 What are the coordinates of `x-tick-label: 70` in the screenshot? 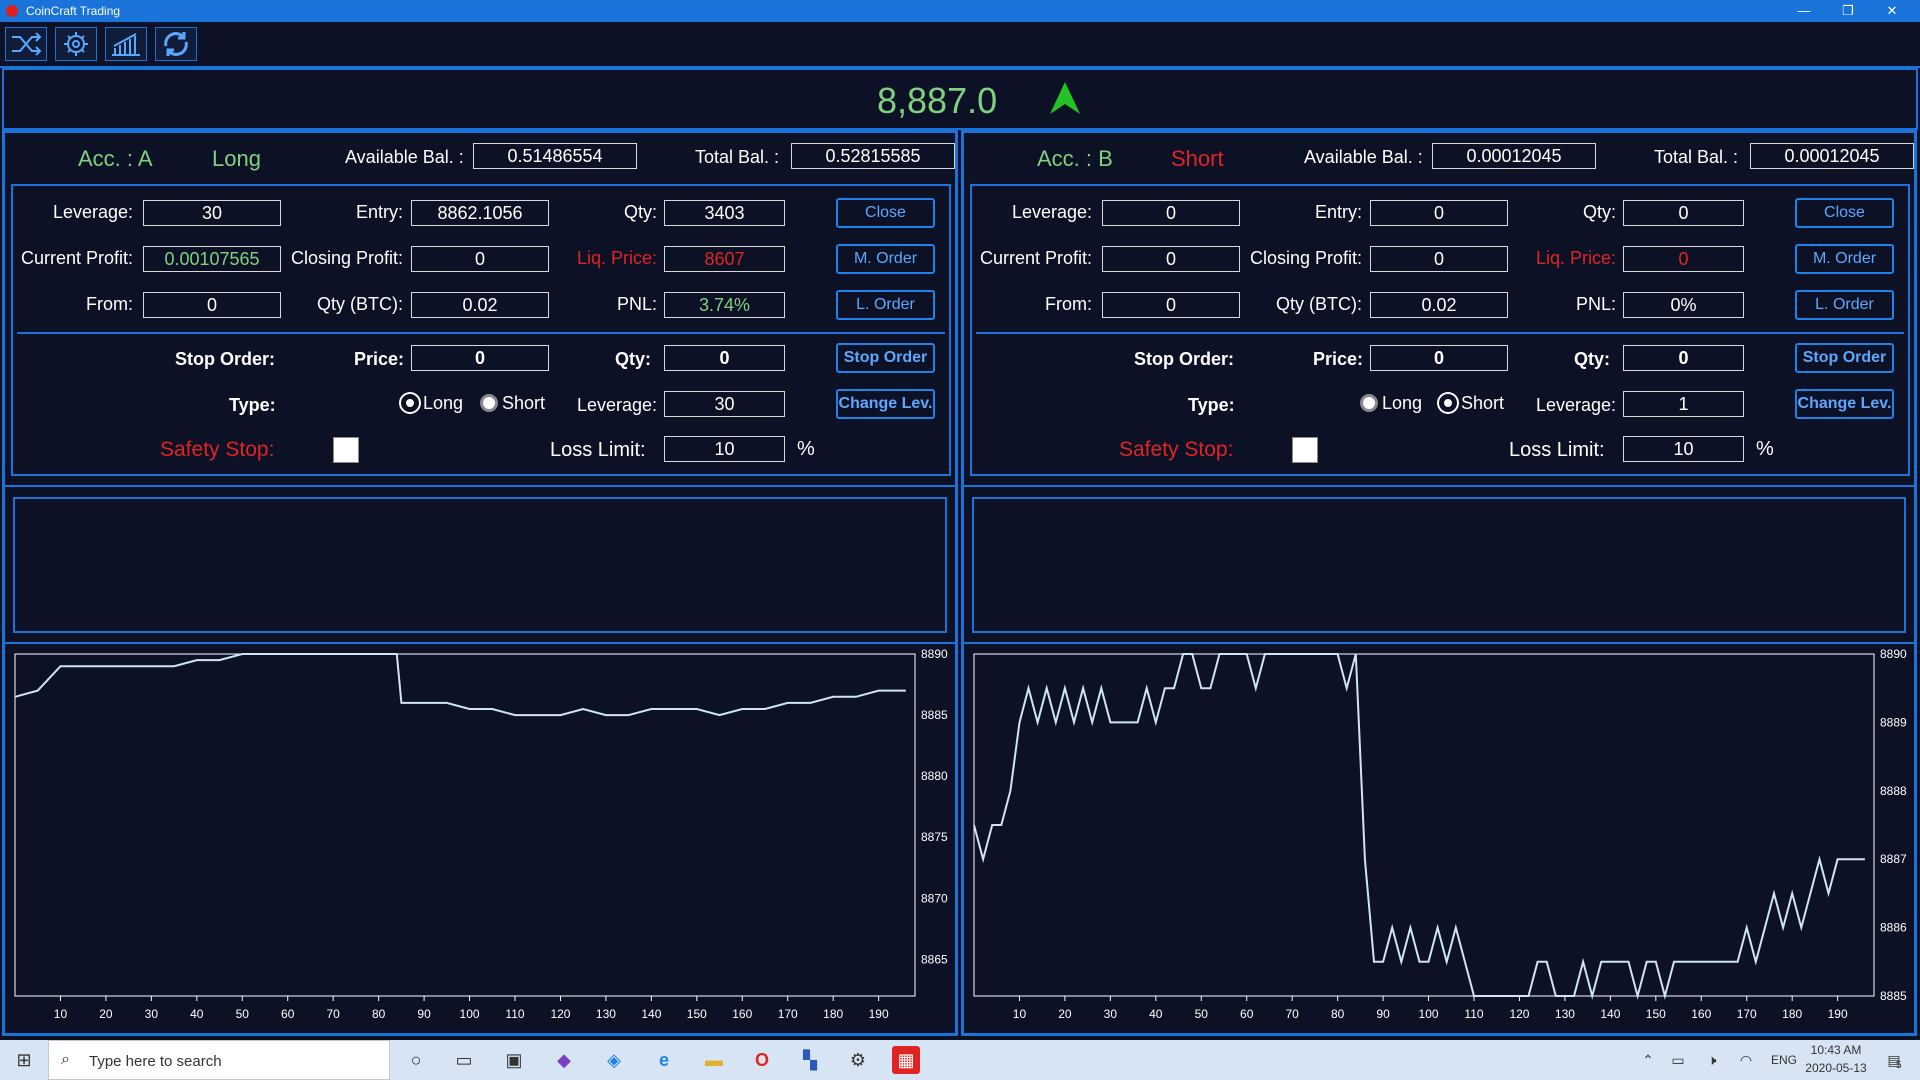 It's located at (334, 1014).